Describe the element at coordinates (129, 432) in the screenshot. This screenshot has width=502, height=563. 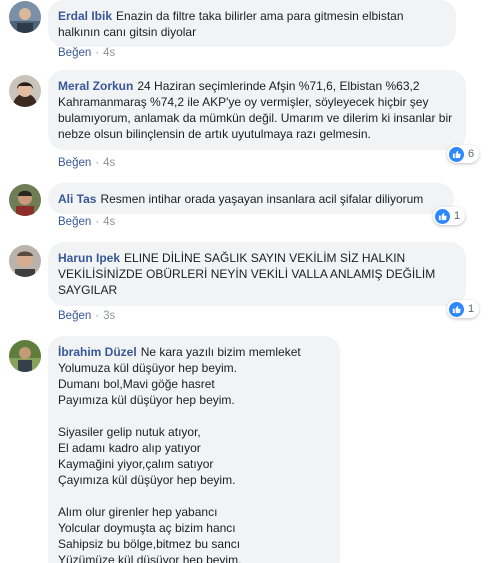
I see `poem-line: Siyasiler gelip nutuk atıyor,` at that location.